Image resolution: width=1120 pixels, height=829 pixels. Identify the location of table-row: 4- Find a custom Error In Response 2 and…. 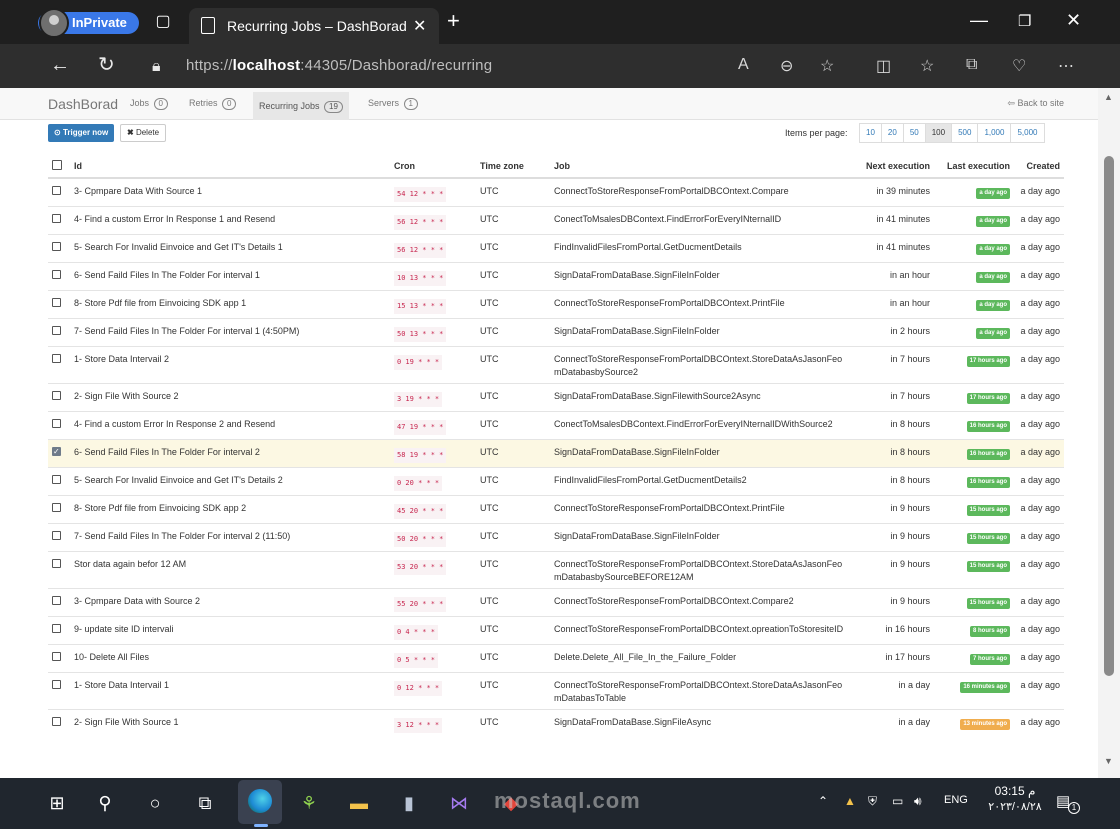
(556, 425).